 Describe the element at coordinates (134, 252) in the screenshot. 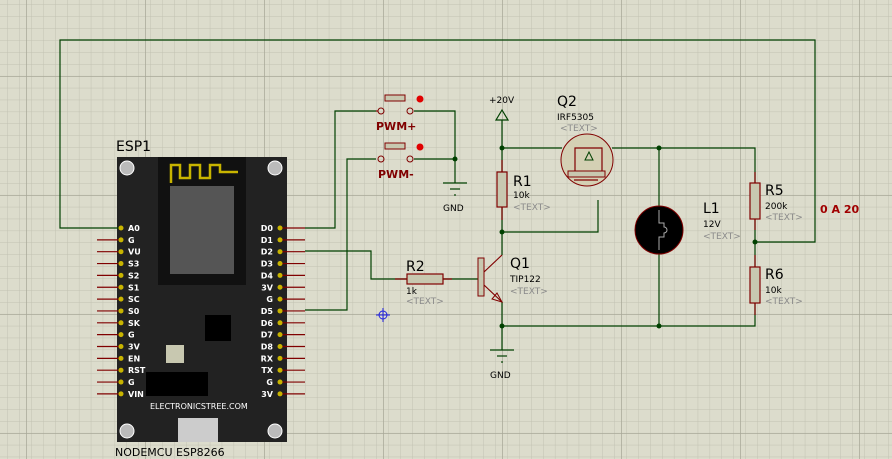

I see `pin-label: VU` at that location.